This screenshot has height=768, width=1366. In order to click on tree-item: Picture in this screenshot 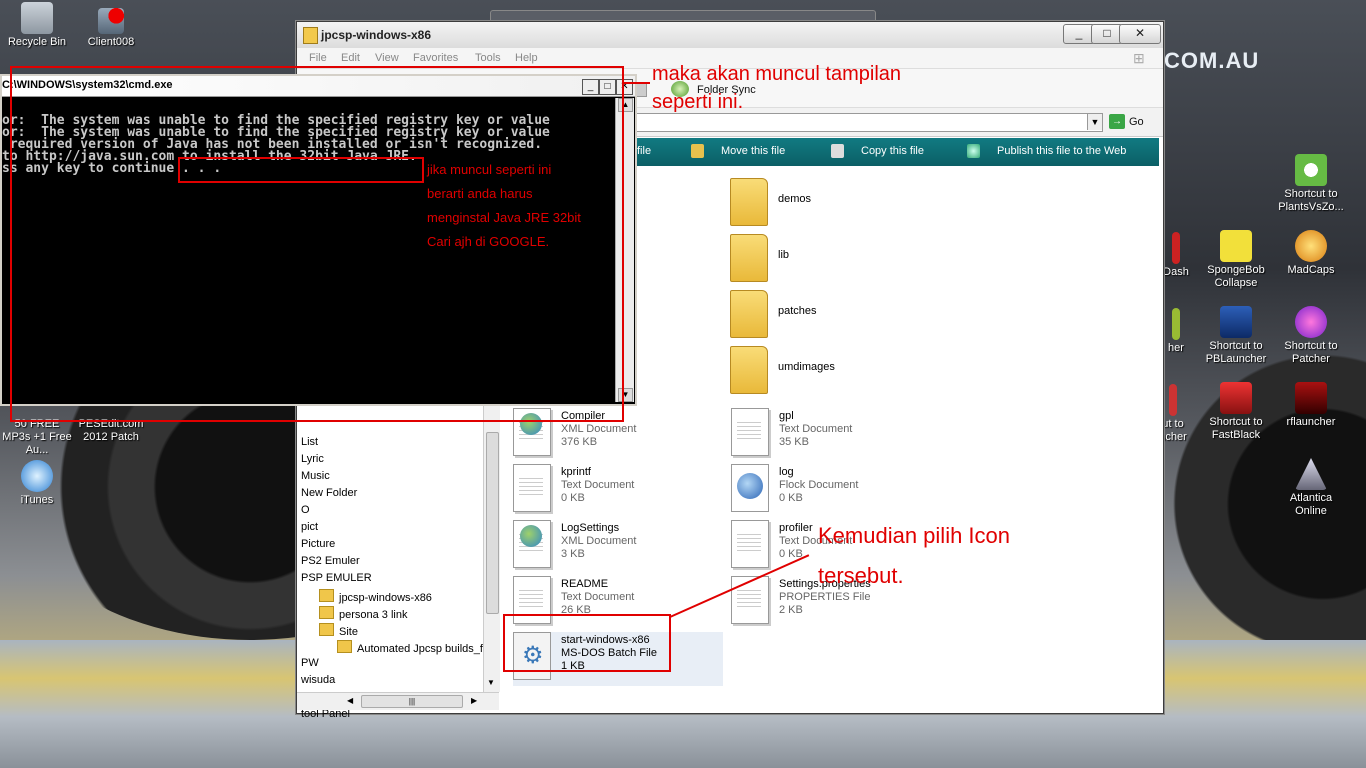, I will do `click(318, 544)`.